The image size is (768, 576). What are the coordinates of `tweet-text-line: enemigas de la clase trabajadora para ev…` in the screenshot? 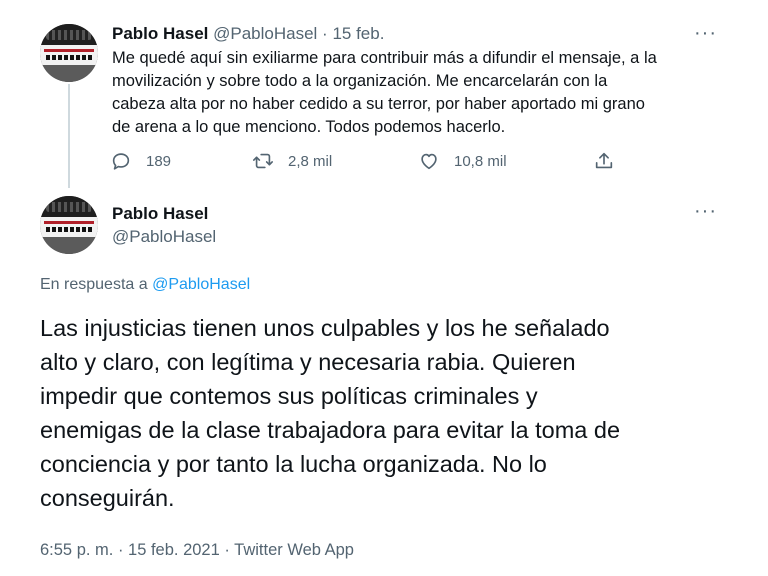 It's located at (330, 430).